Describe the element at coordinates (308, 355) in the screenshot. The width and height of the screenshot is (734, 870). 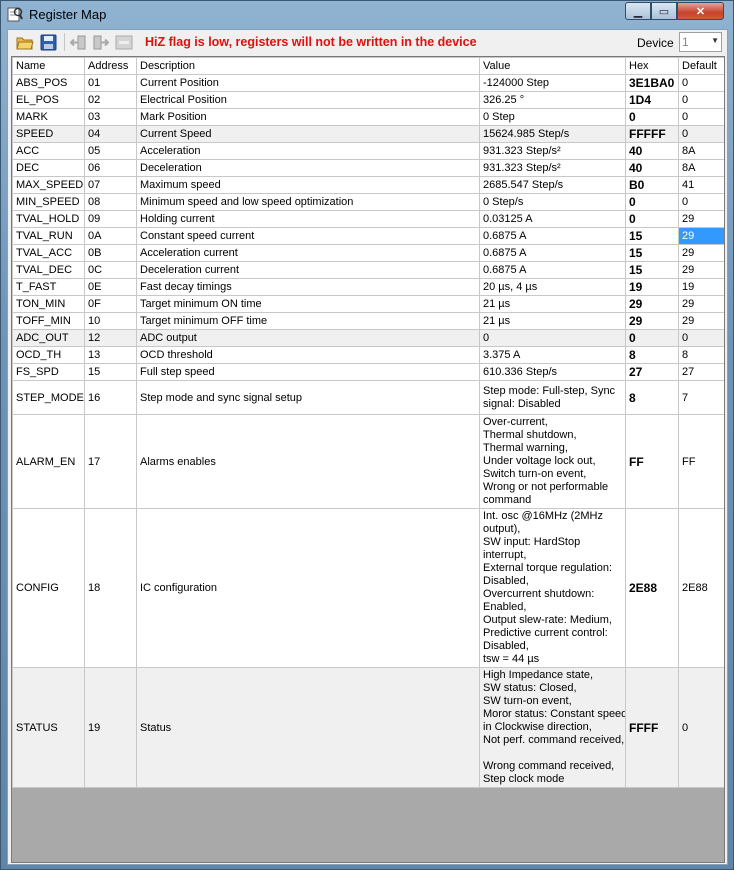
I see `register-description-cell: OCD threshold` at that location.